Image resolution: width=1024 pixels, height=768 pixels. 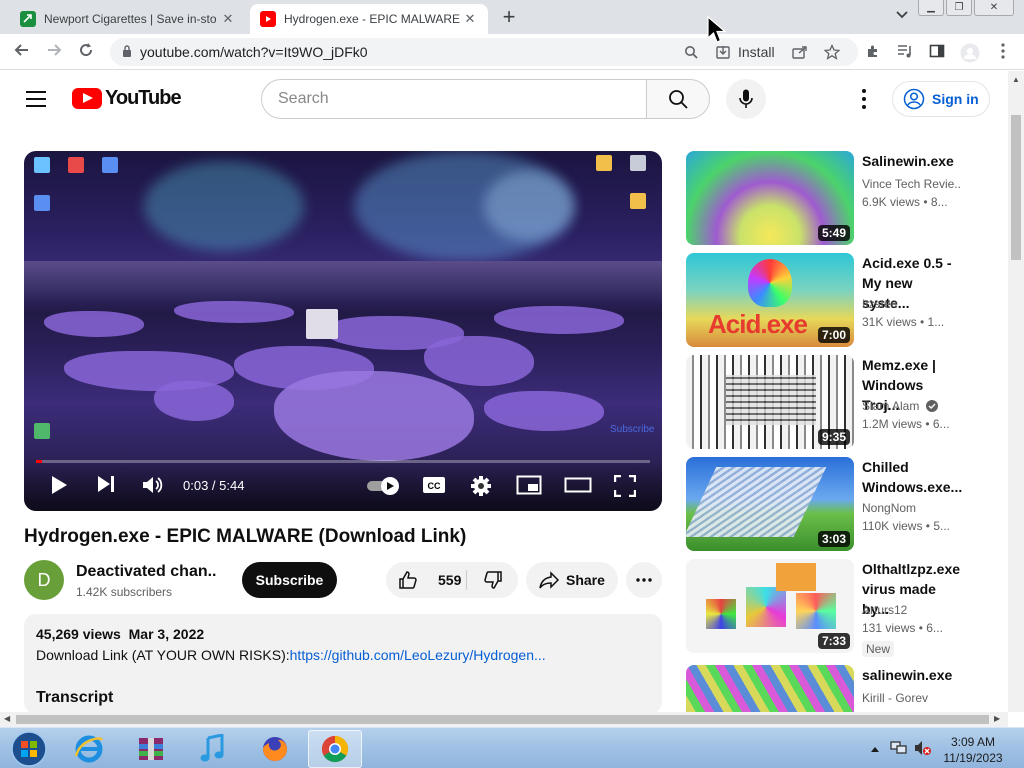 I want to click on more-actions-button, so click(x=644, y=580).